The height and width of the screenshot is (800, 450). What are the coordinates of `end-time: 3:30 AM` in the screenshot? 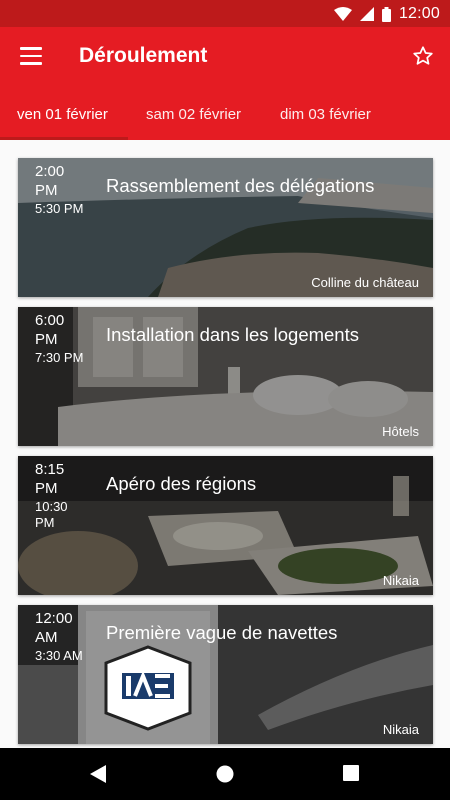 It's located at (59, 655).